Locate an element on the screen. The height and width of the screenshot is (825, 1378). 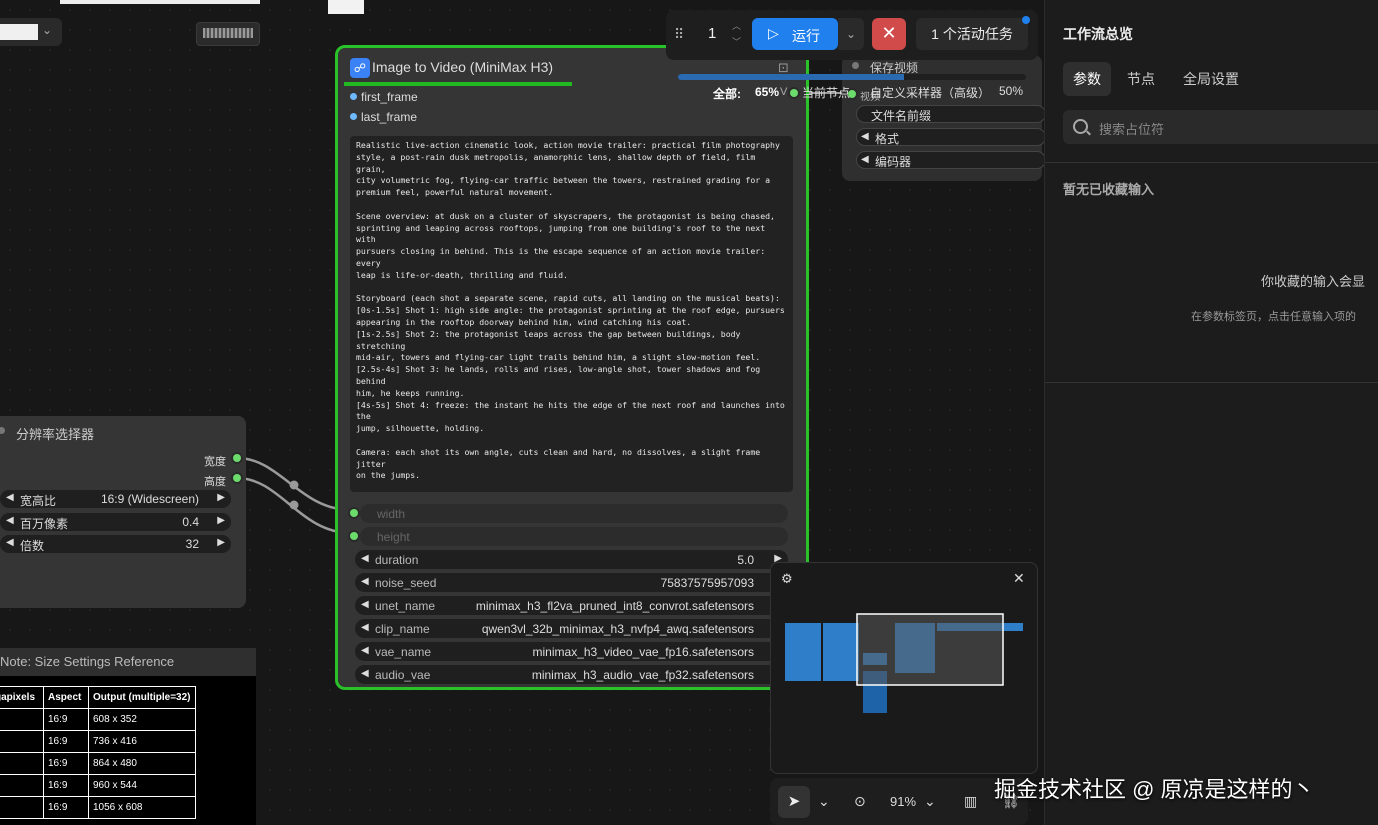
table-row: 16:9 1056 x 608 is located at coordinates (98, 807).